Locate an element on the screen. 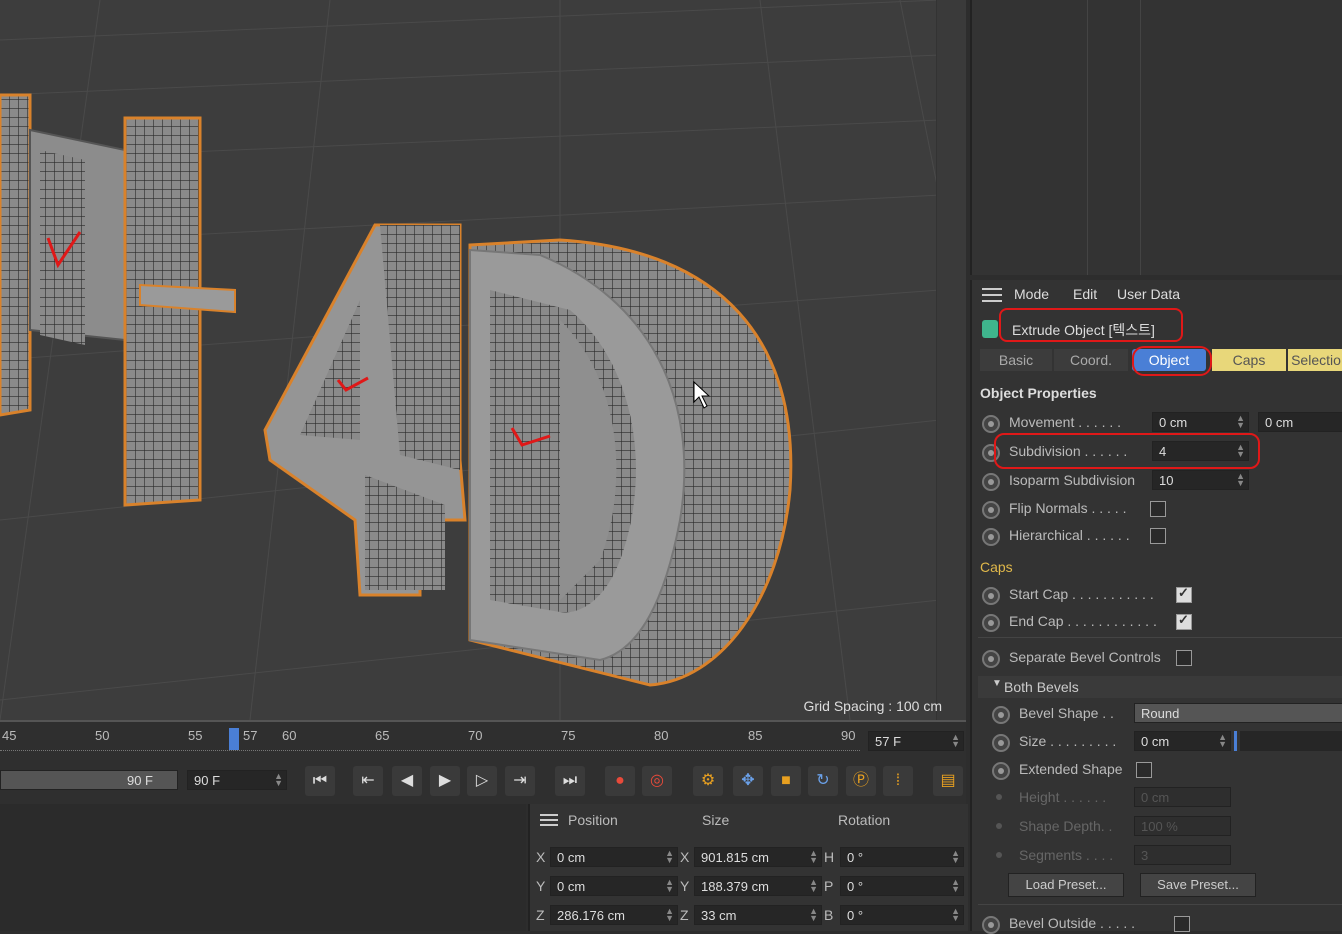 The image size is (1342, 934). keyframe-selection-icon: ⚙ is located at coordinates (708, 781).